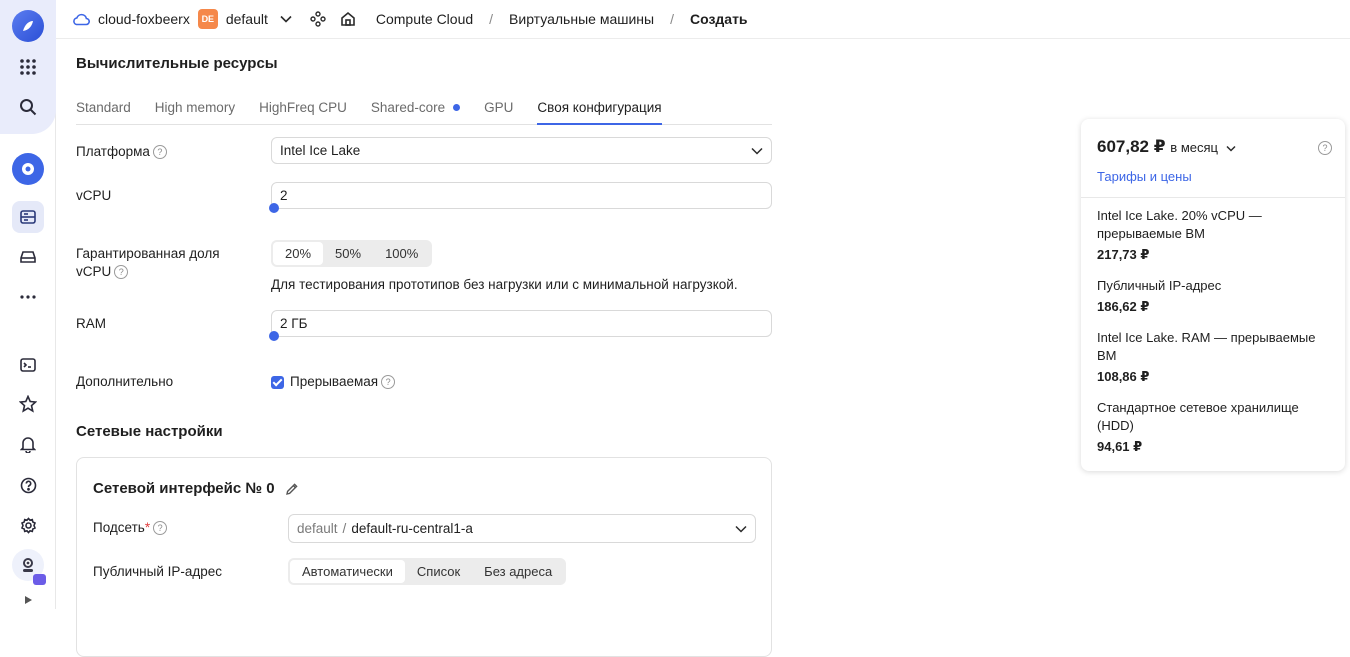  I want to click on tab-shared-core-label: Shared-core, so click(408, 107).